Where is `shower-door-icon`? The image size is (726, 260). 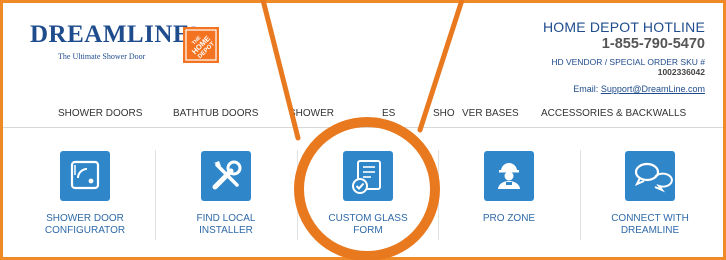
shower-door-icon is located at coordinates (85, 176).